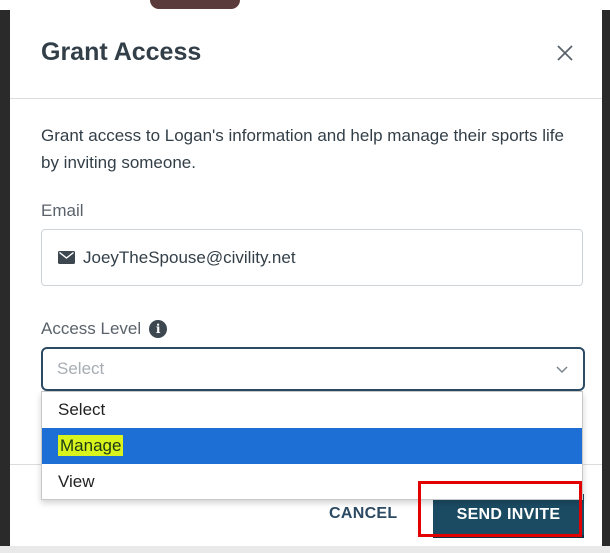  Describe the element at coordinates (91, 445) in the screenshot. I see `option-manage-label: Manage` at that location.